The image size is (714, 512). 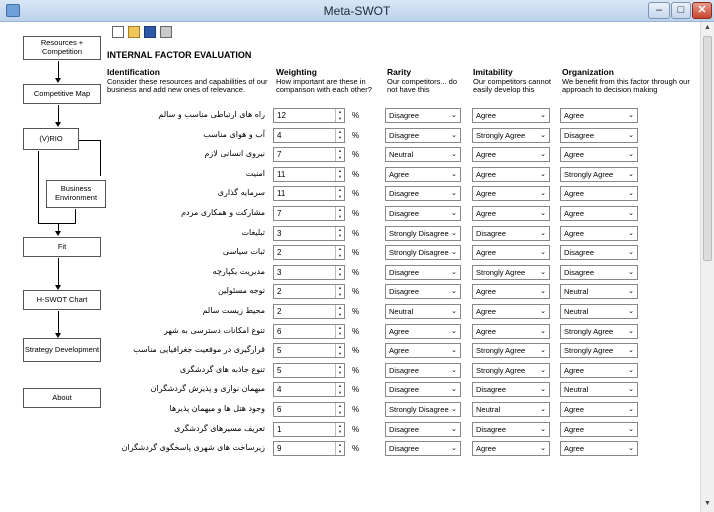 I want to click on weight-spinbox: 12 ▲ ▼, so click(x=309, y=115).